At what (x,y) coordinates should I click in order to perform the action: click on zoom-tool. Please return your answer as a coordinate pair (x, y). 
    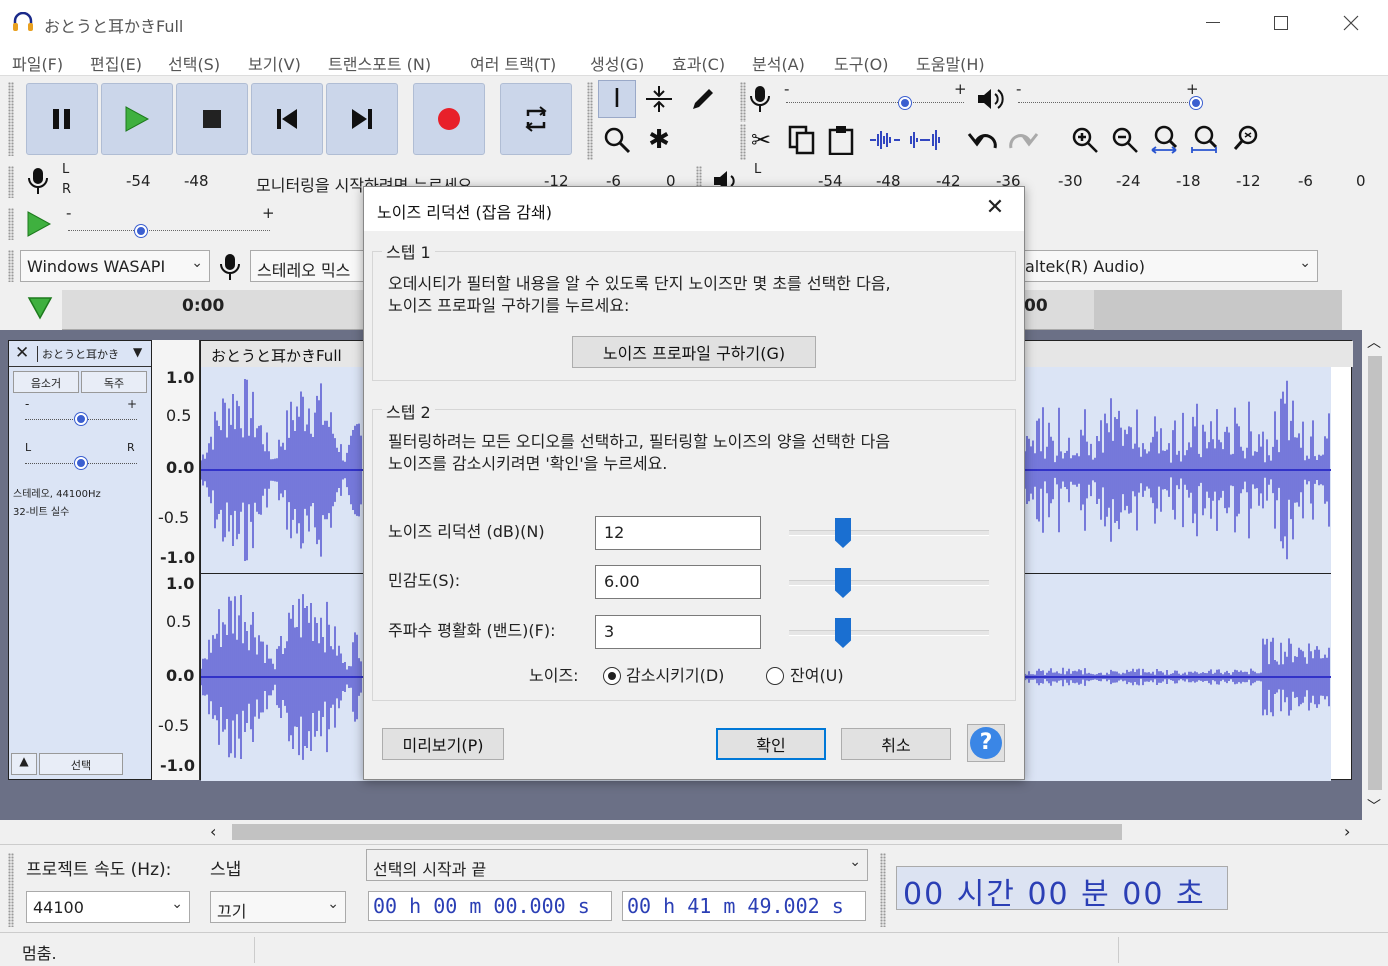
    Looking at the image, I should click on (617, 140).